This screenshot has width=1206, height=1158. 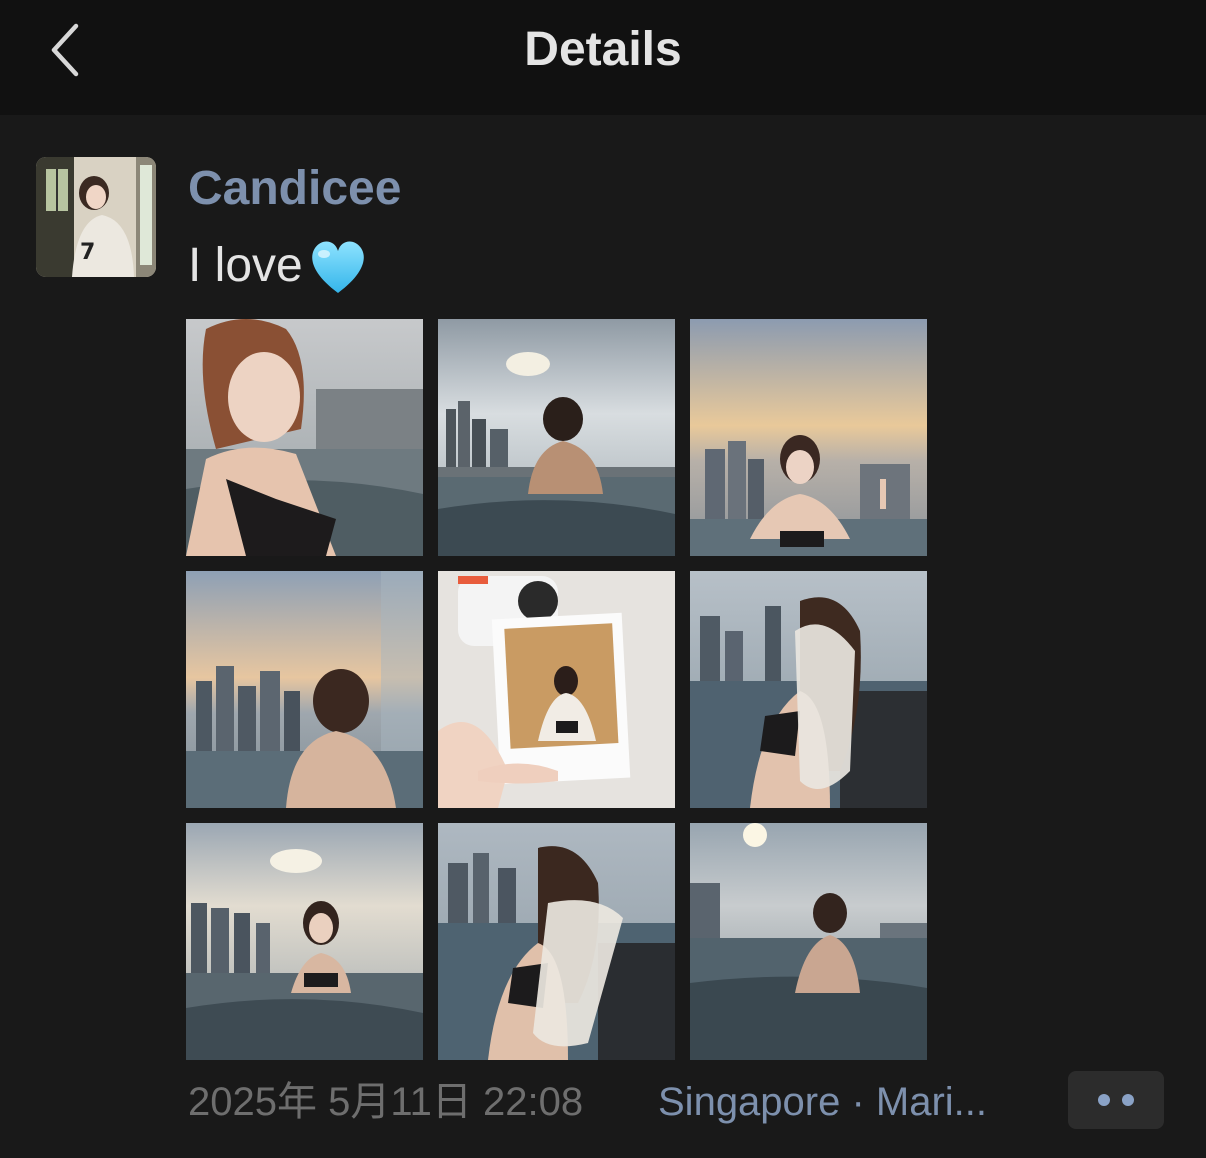 I want to click on back-button, so click(x=66, y=50).